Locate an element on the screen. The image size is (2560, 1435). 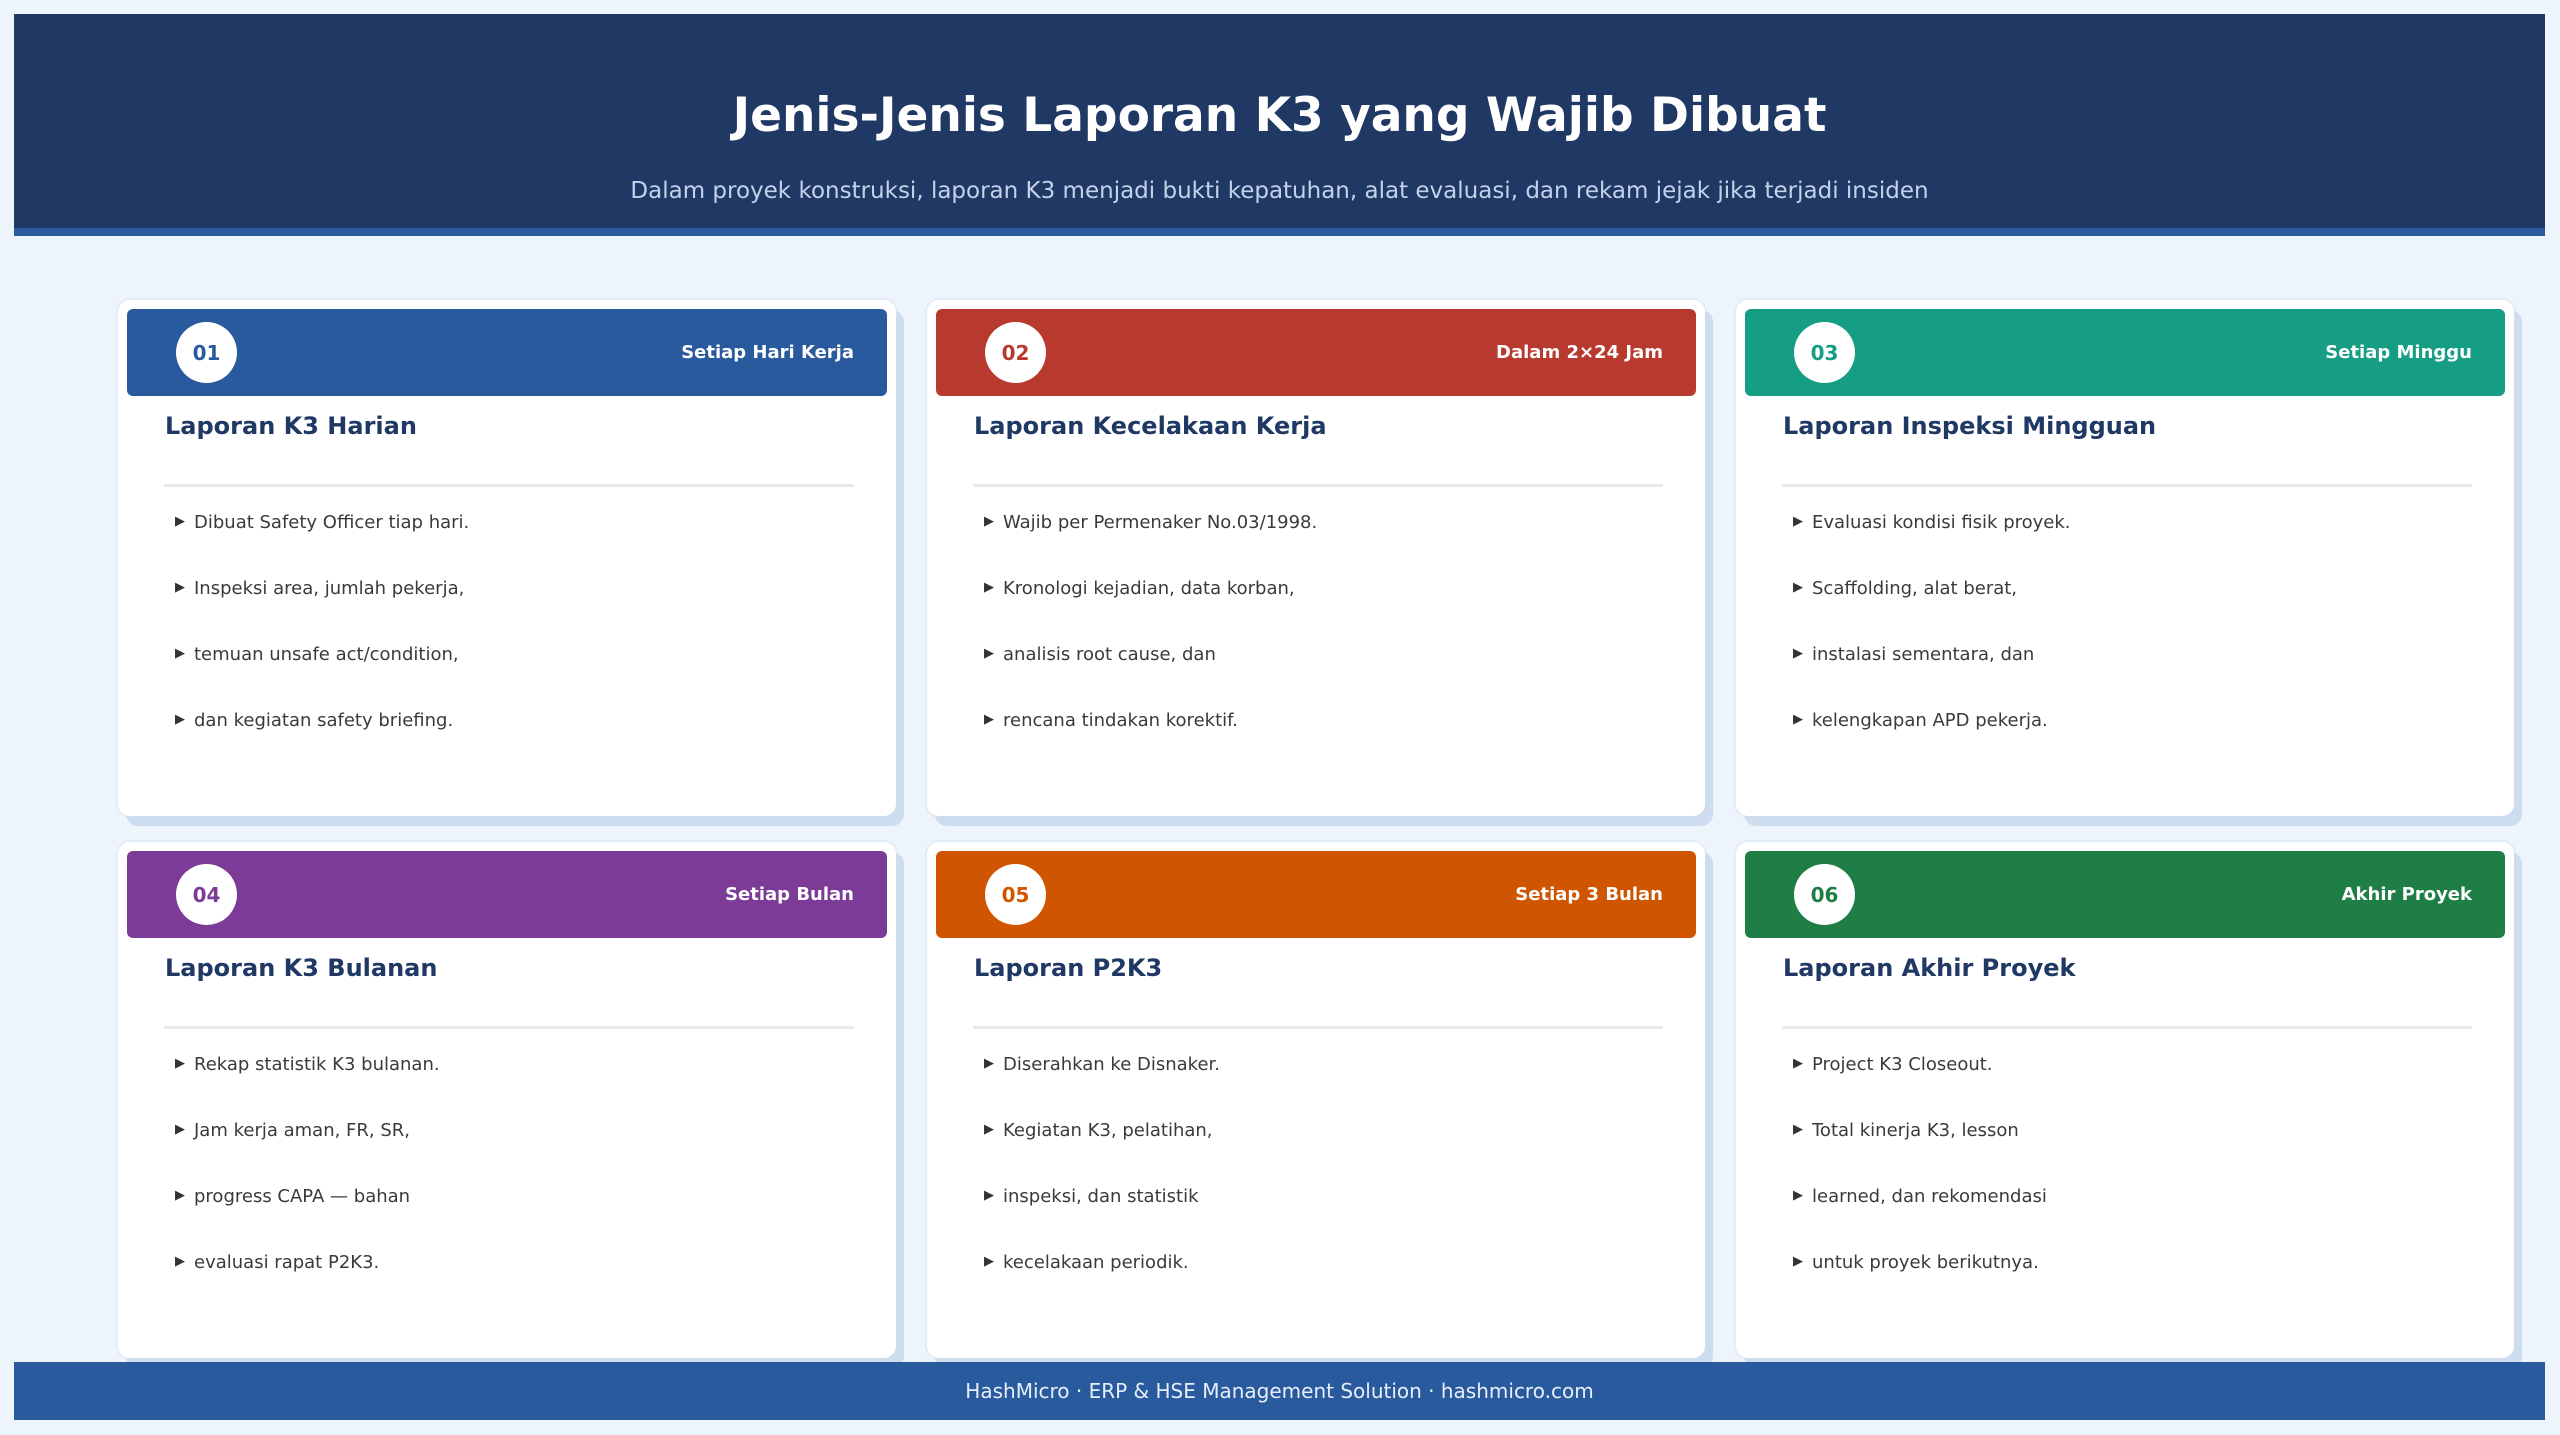
card-number-badge: 06 is located at coordinates (1824, 894).